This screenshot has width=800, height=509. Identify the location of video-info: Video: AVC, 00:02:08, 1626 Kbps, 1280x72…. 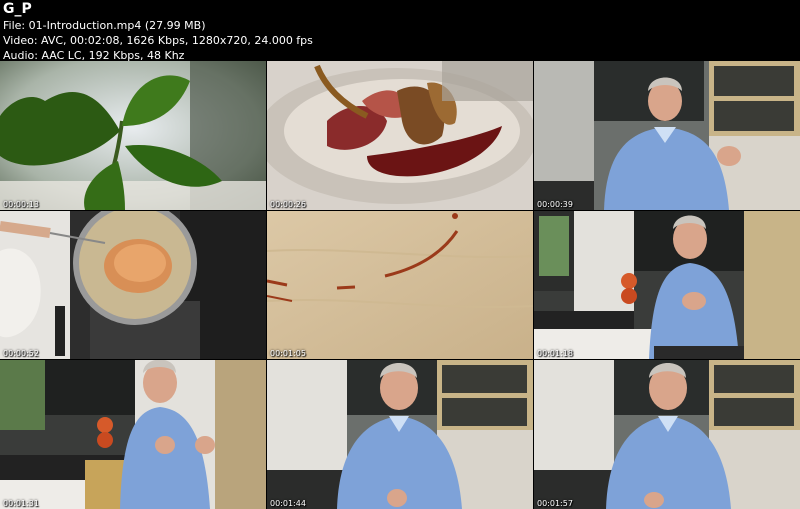
(158, 40).